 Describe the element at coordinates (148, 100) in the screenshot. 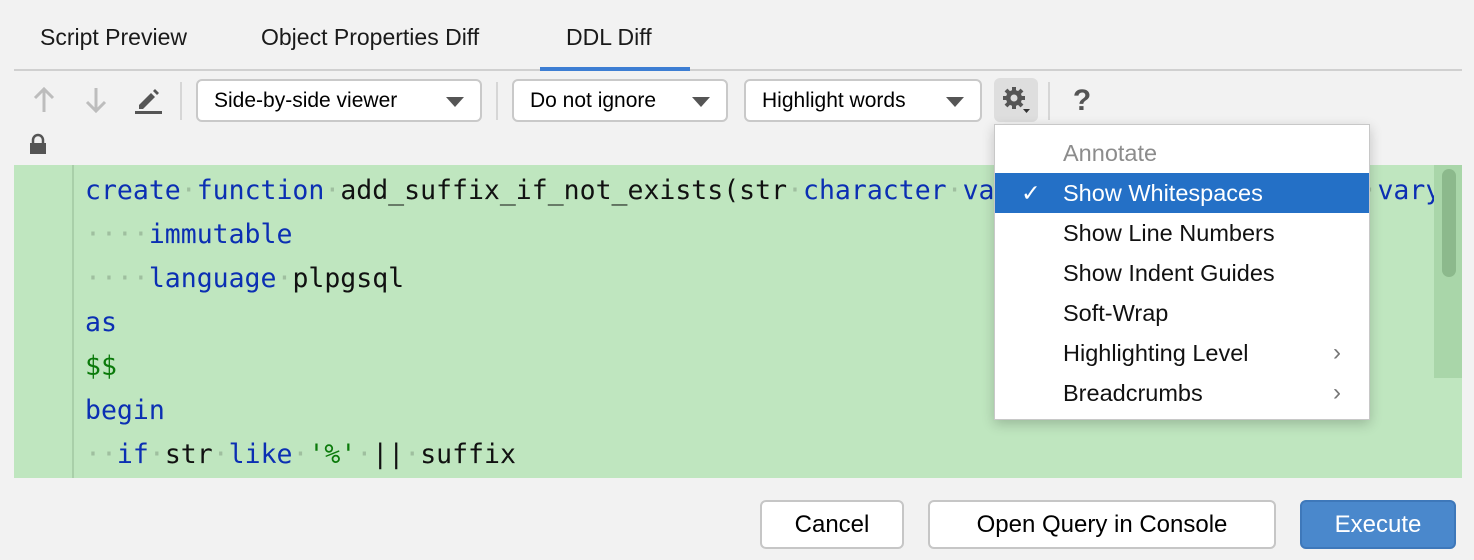

I see `edit-icon` at that location.